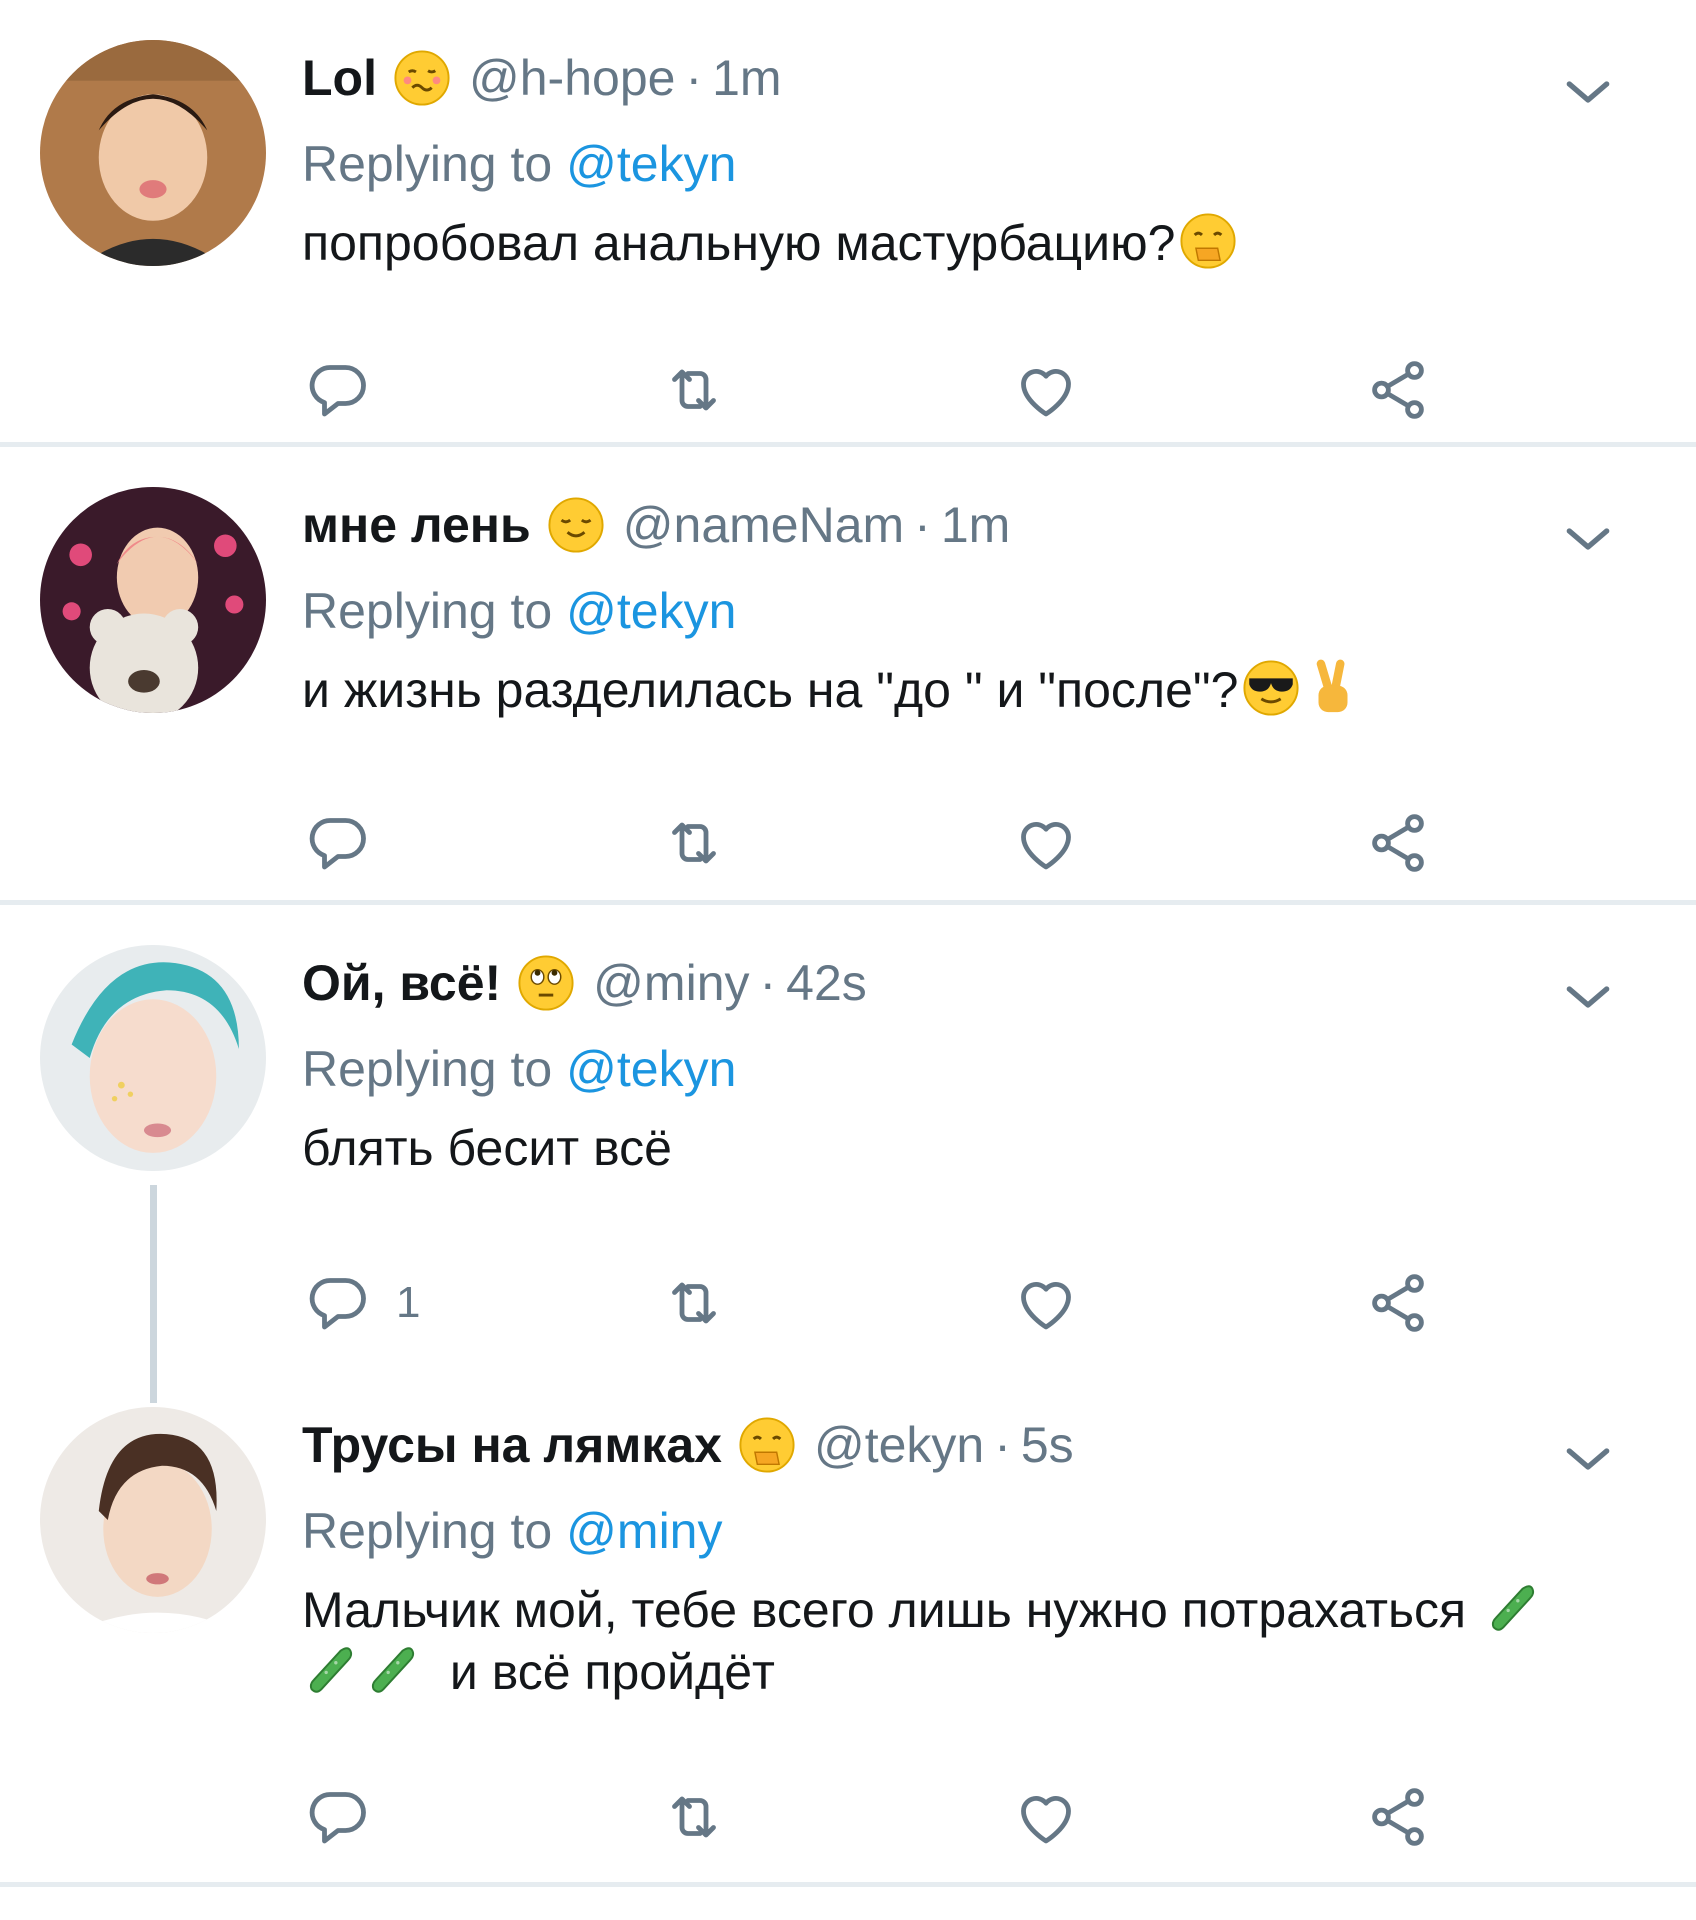 This screenshot has width=1696, height=1920. What do you see at coordinates (962, 1148) in the screenshot?
I see `tweet-text: блять бесит всё` at bounding box center [962, 1148].